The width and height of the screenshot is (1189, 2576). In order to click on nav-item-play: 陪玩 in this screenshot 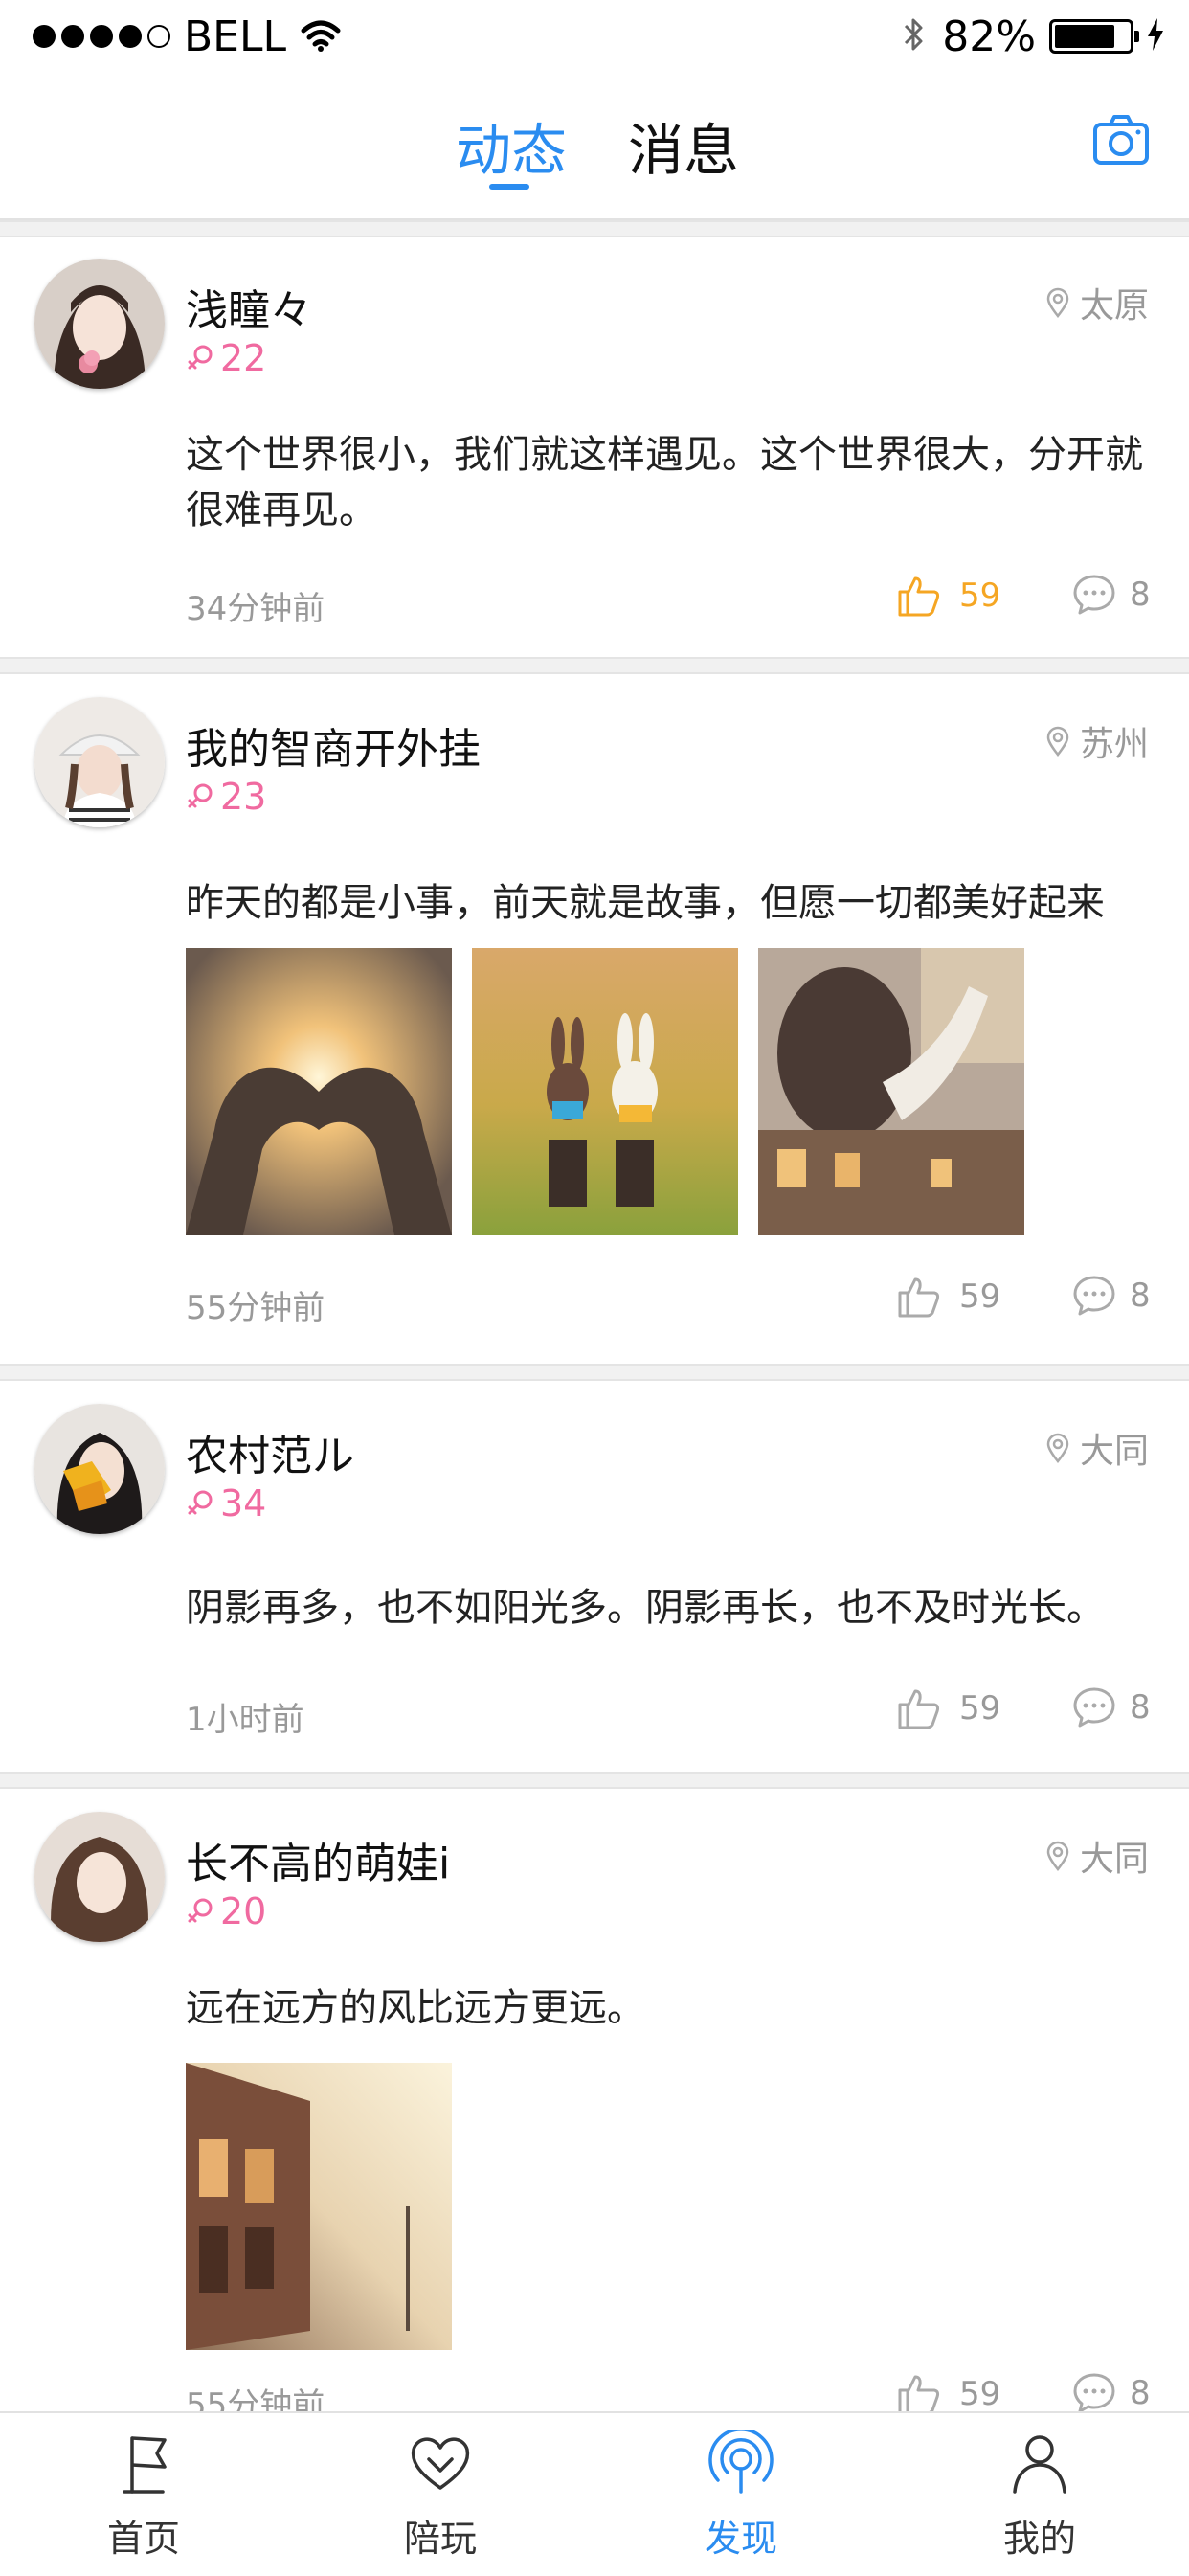, I will do `click(440, 2494)`.